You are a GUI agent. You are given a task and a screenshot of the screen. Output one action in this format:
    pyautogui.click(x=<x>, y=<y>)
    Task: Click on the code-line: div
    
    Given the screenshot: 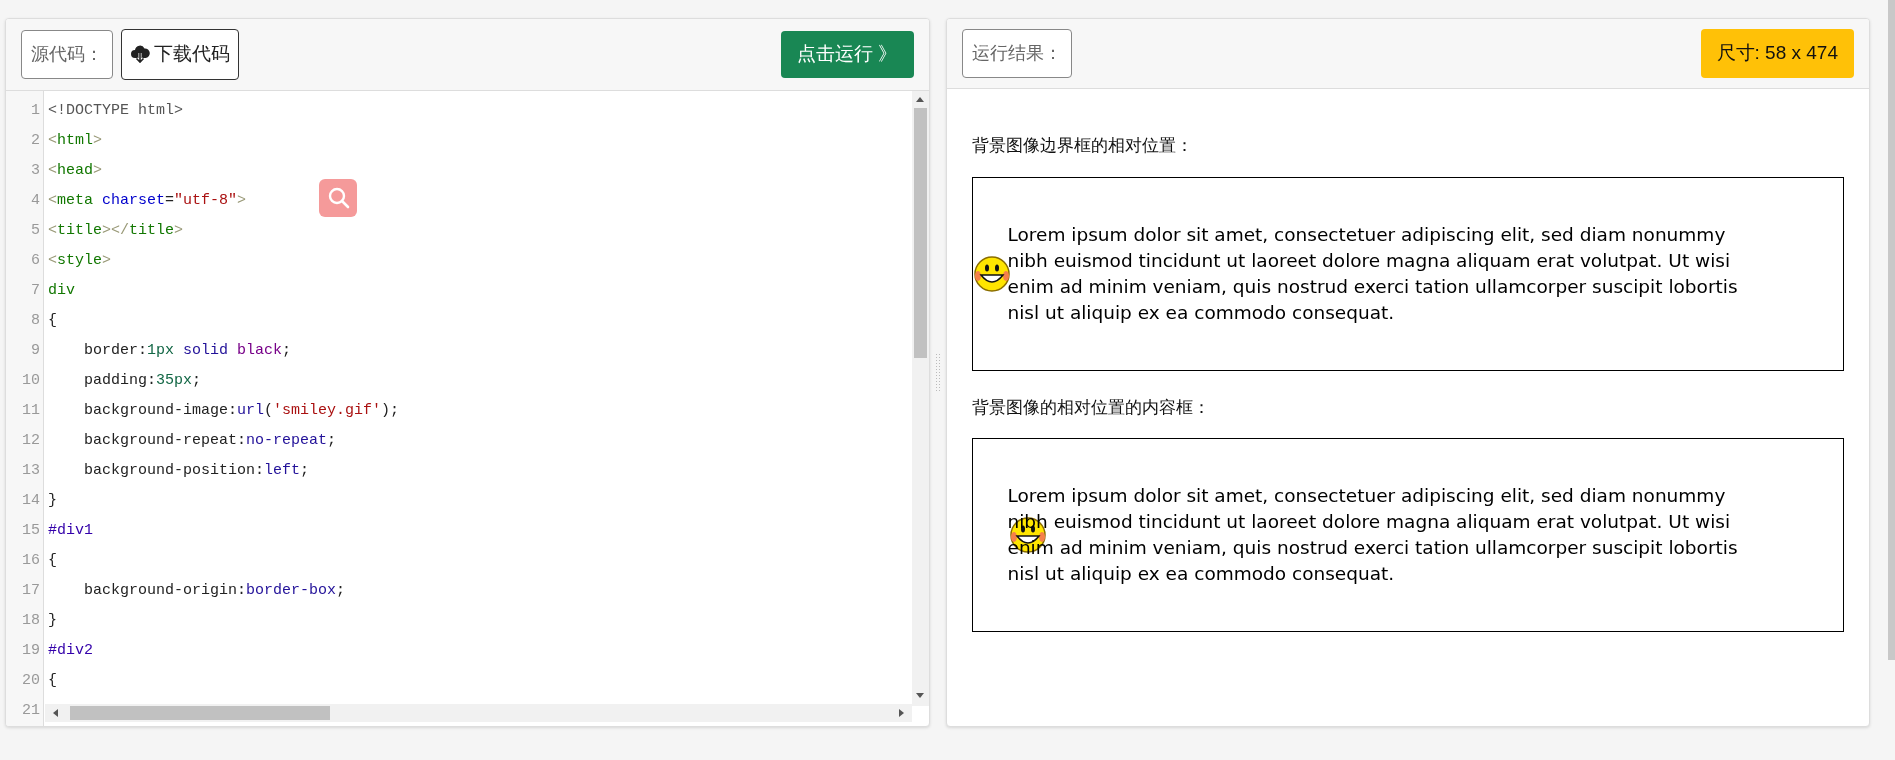 What is the action you would take?
    pyautogui.click(x=61, y=290)
    